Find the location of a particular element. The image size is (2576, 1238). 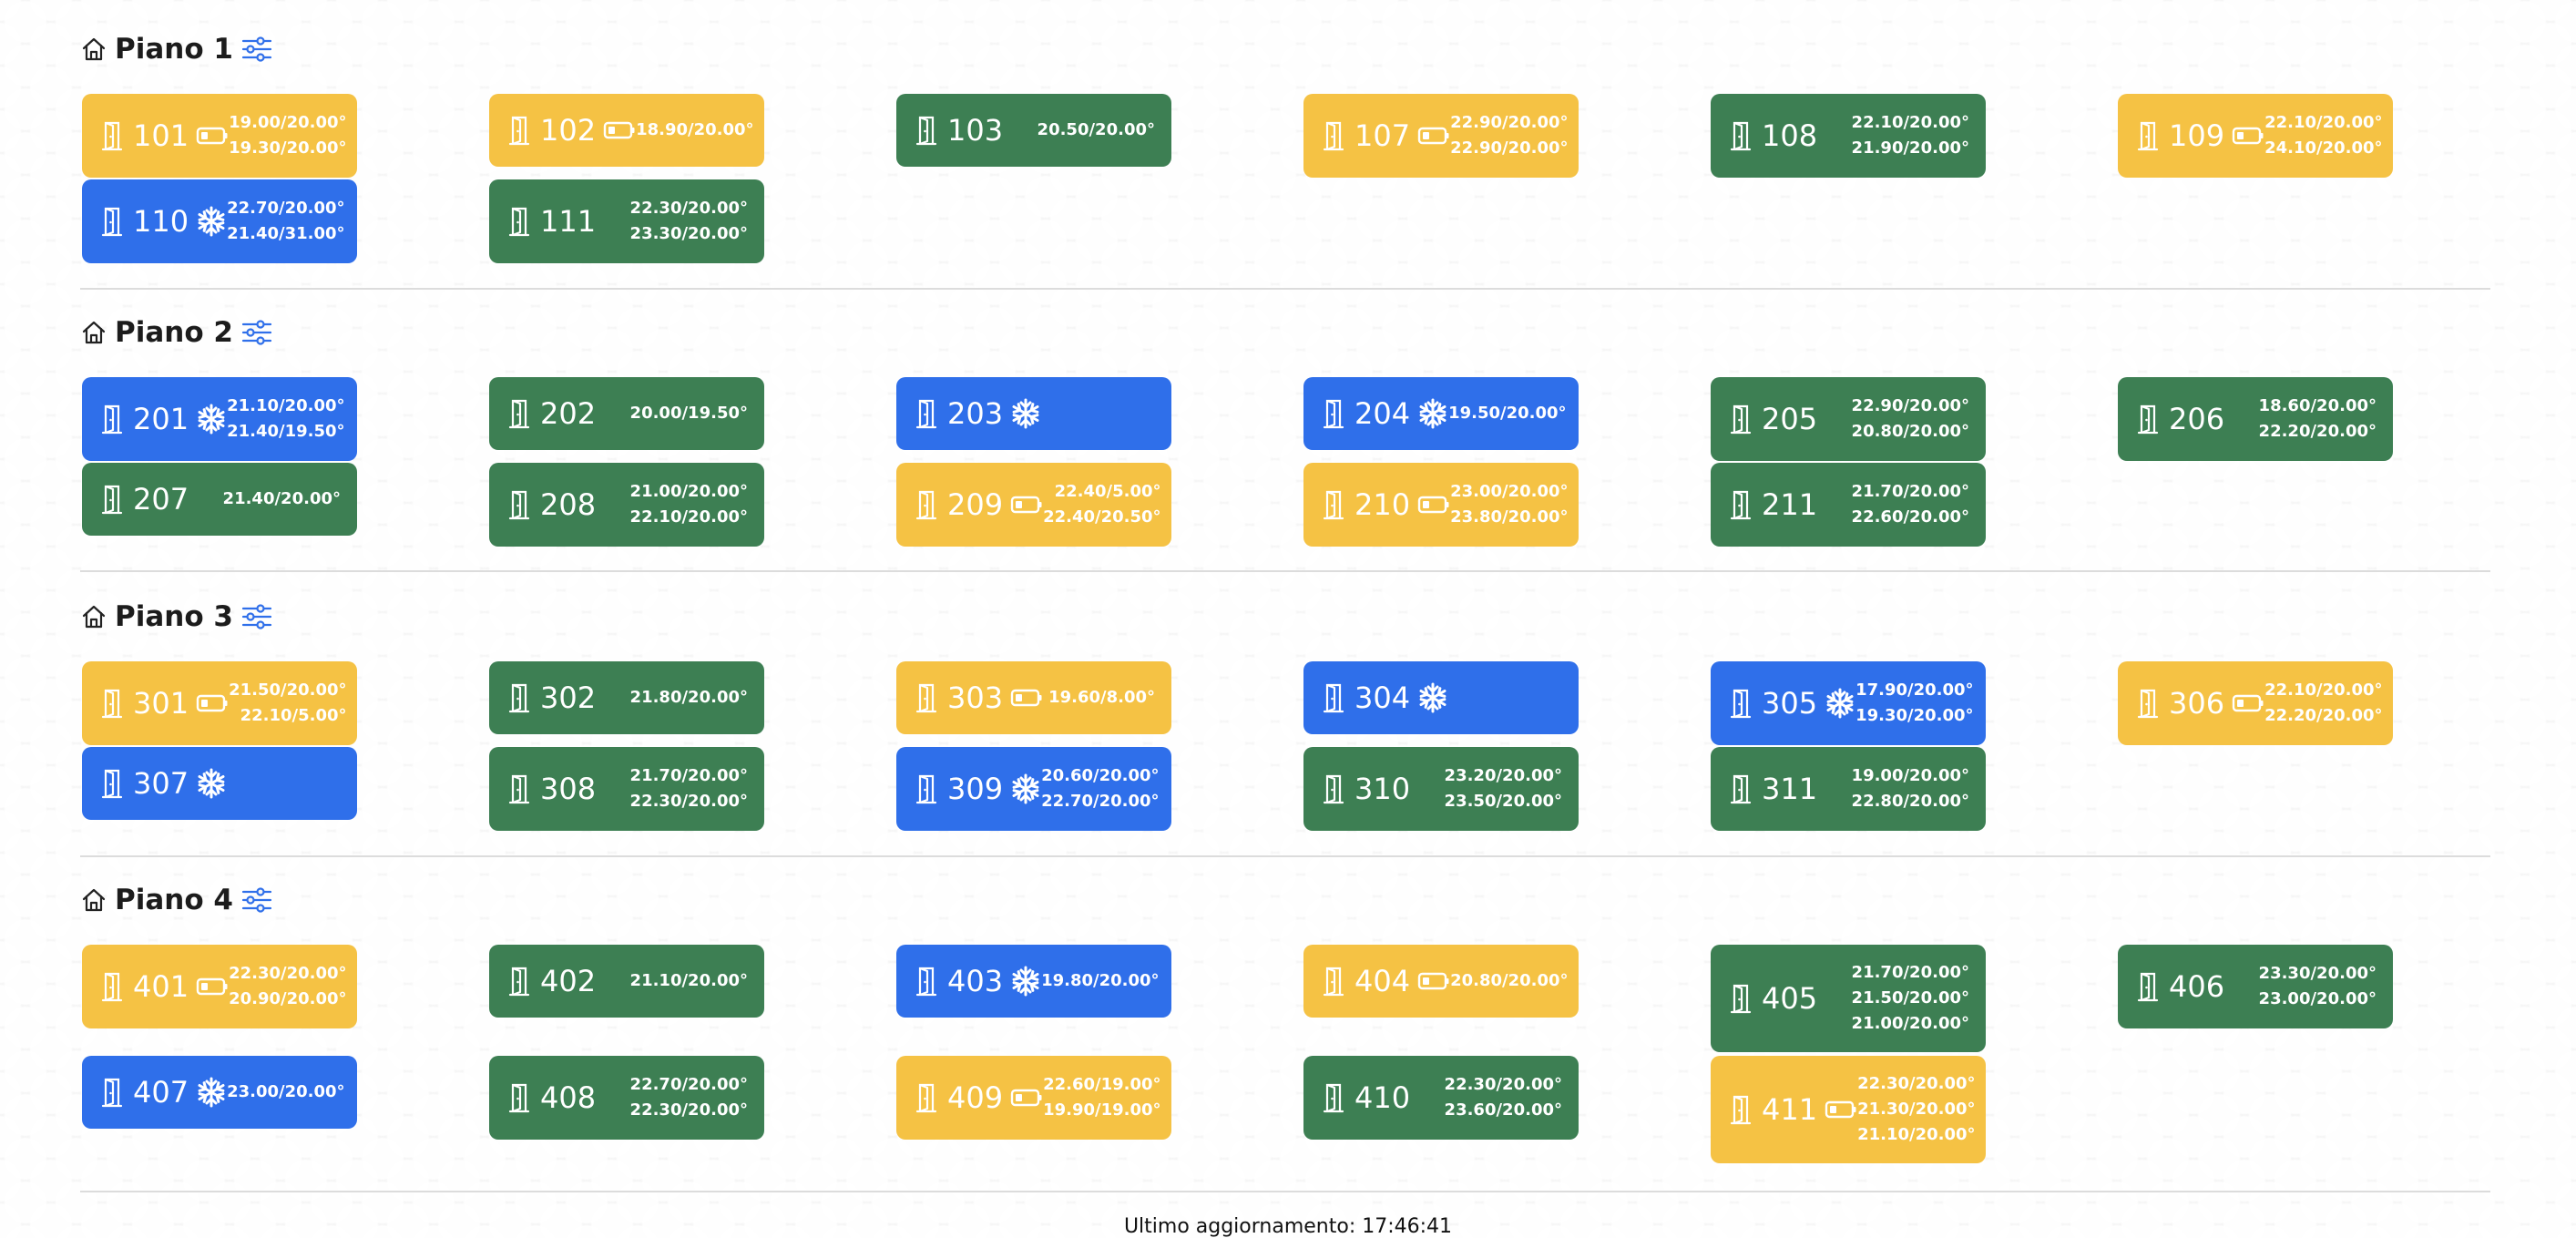

room-card-302: 302 21.80/20.00° is located at coordinates (626, 698).